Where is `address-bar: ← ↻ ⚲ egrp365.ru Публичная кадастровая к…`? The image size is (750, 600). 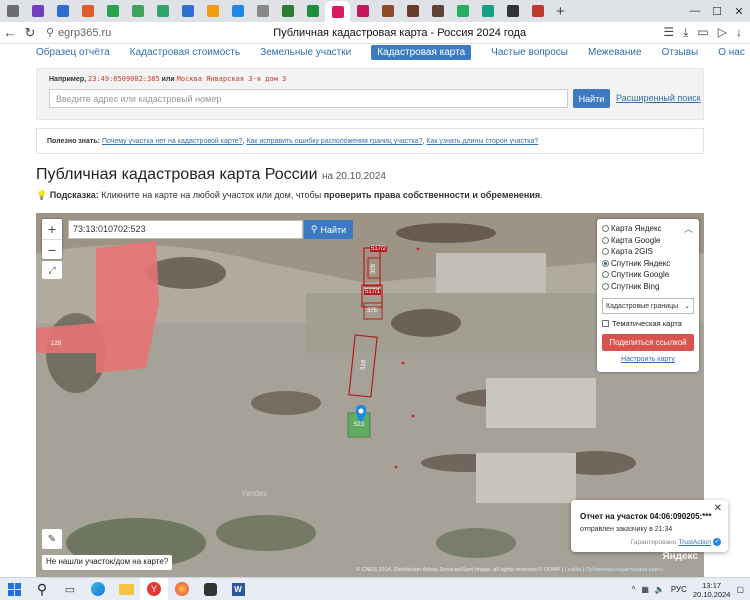 address-bar: ← ↻ ⚲ egrp365.ru Публичная кадастровая к… is located at coordinates (375, 33).